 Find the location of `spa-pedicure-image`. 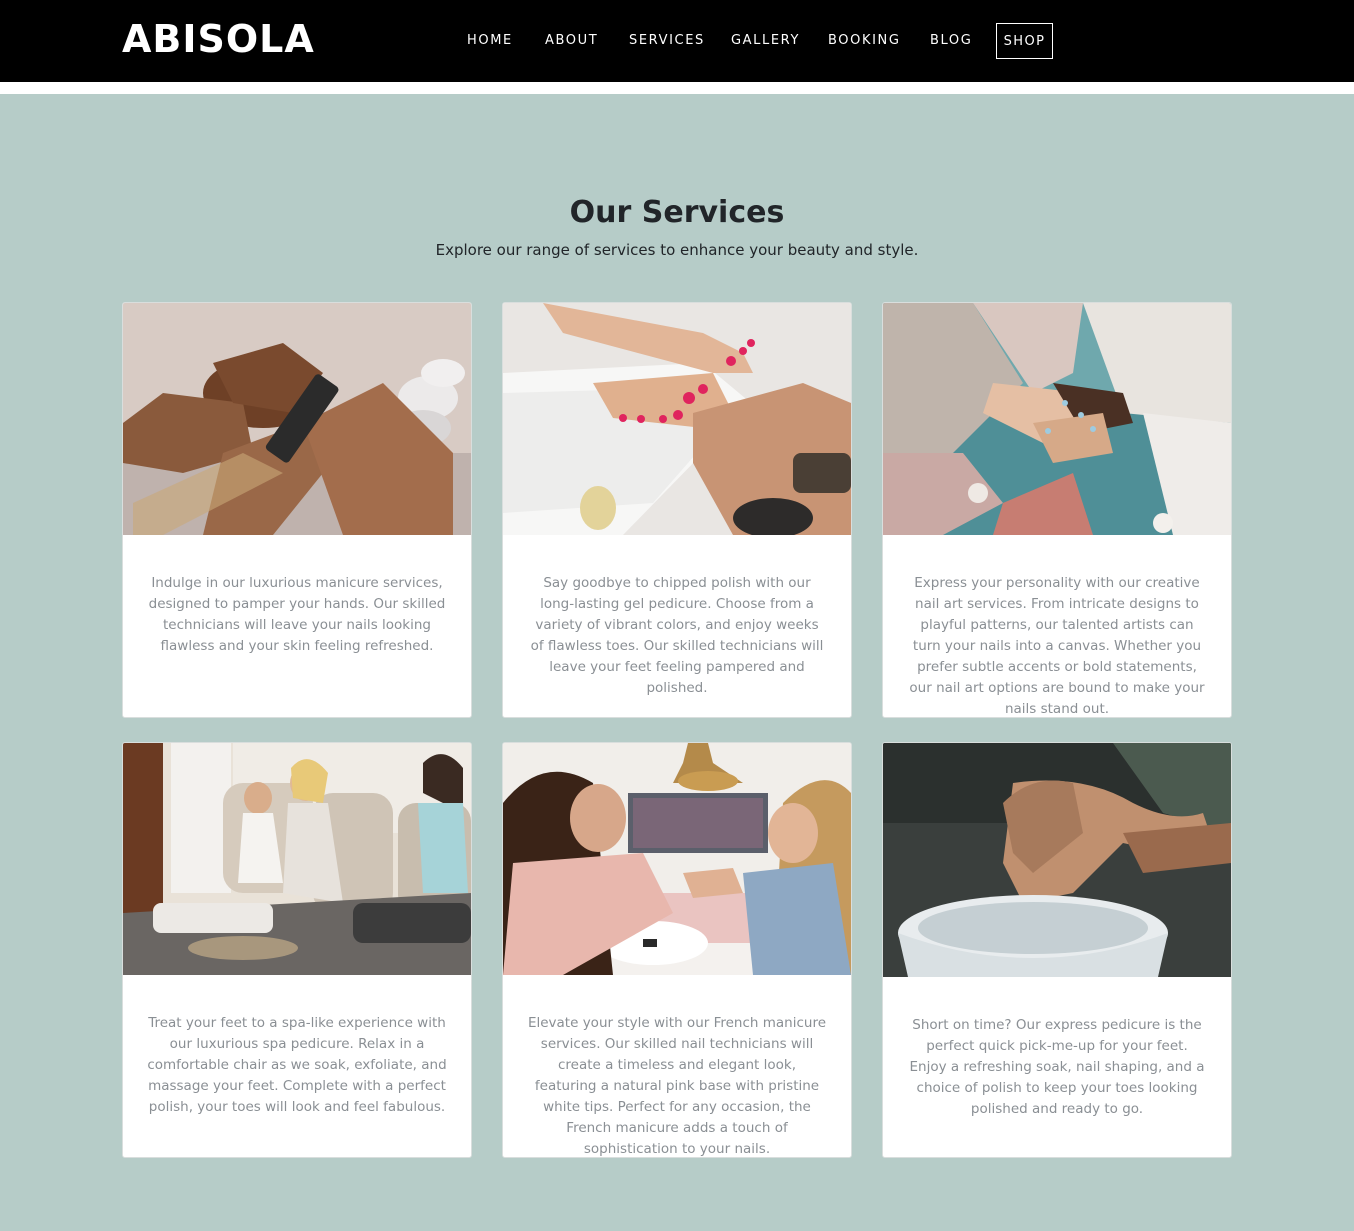

spa-pedicure-image is located at coordinates (297, 859).